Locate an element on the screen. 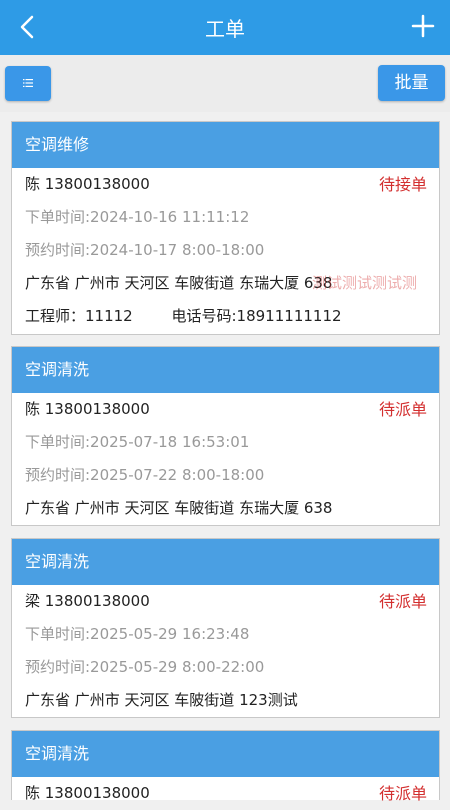 This screenshot has height=810, width=450. engineer-phone: 电话号码:18911111112 is located at coordinates (256, 316).